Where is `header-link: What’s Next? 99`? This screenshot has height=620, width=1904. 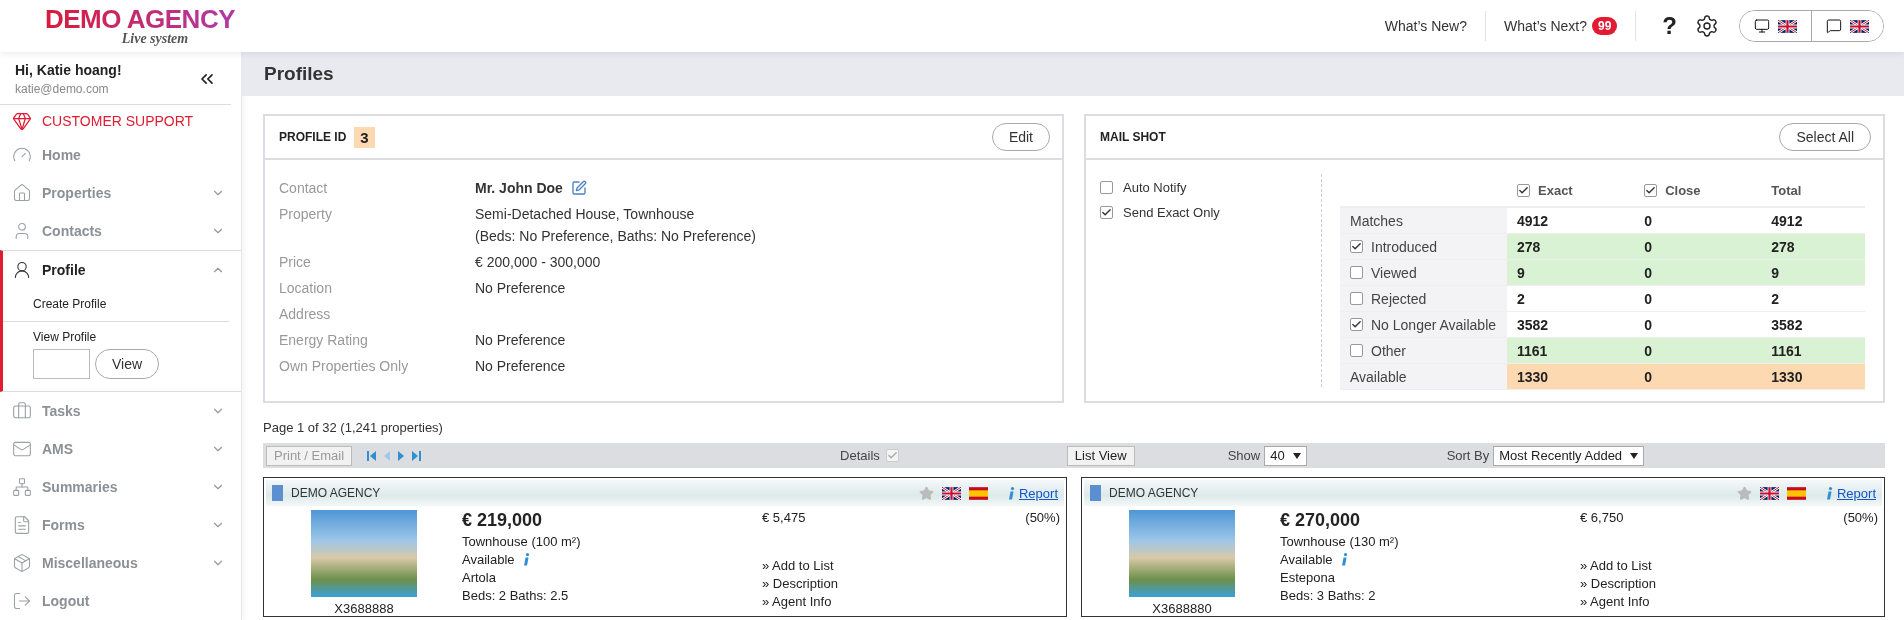
header-link: What’s Next? 99 is located at coordinates (1561, 26).